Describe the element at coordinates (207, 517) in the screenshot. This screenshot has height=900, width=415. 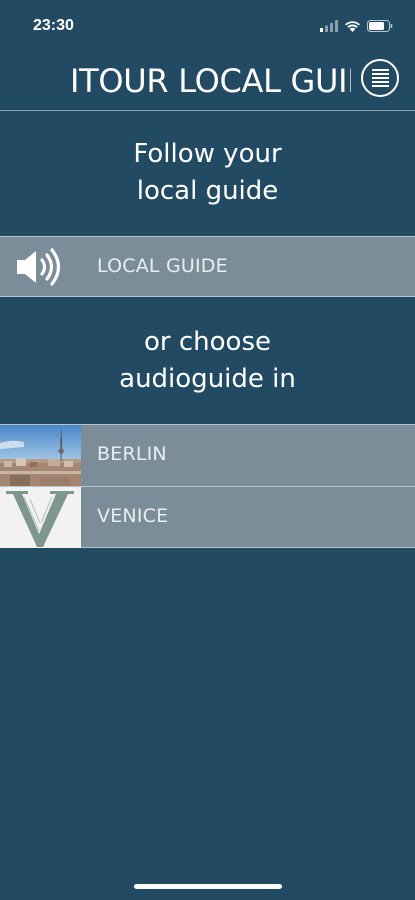
I see `city-row-venice: VENICE` at that location.